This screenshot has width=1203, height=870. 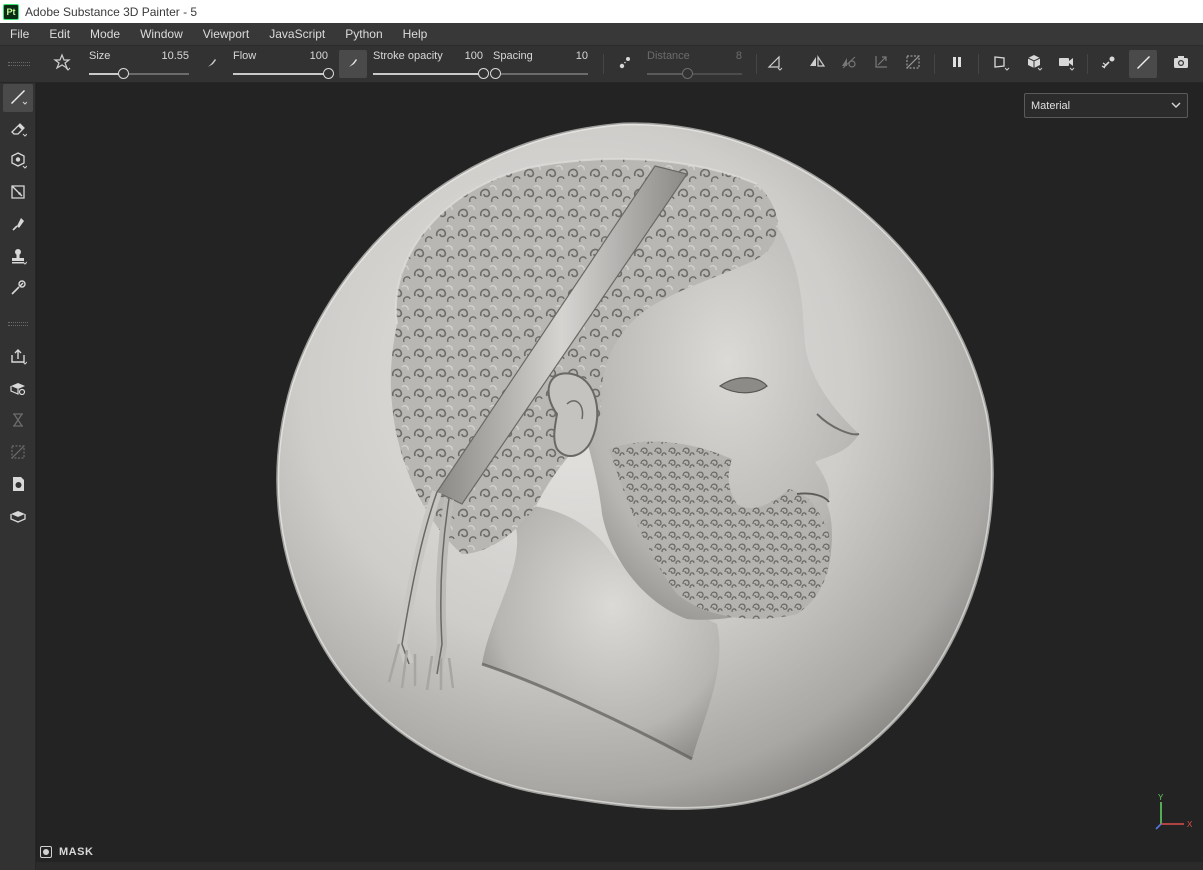 What do you see at coordinates (212, 64) in the screenshot?
I see `alignment-button` at bounding box center [212, 64].